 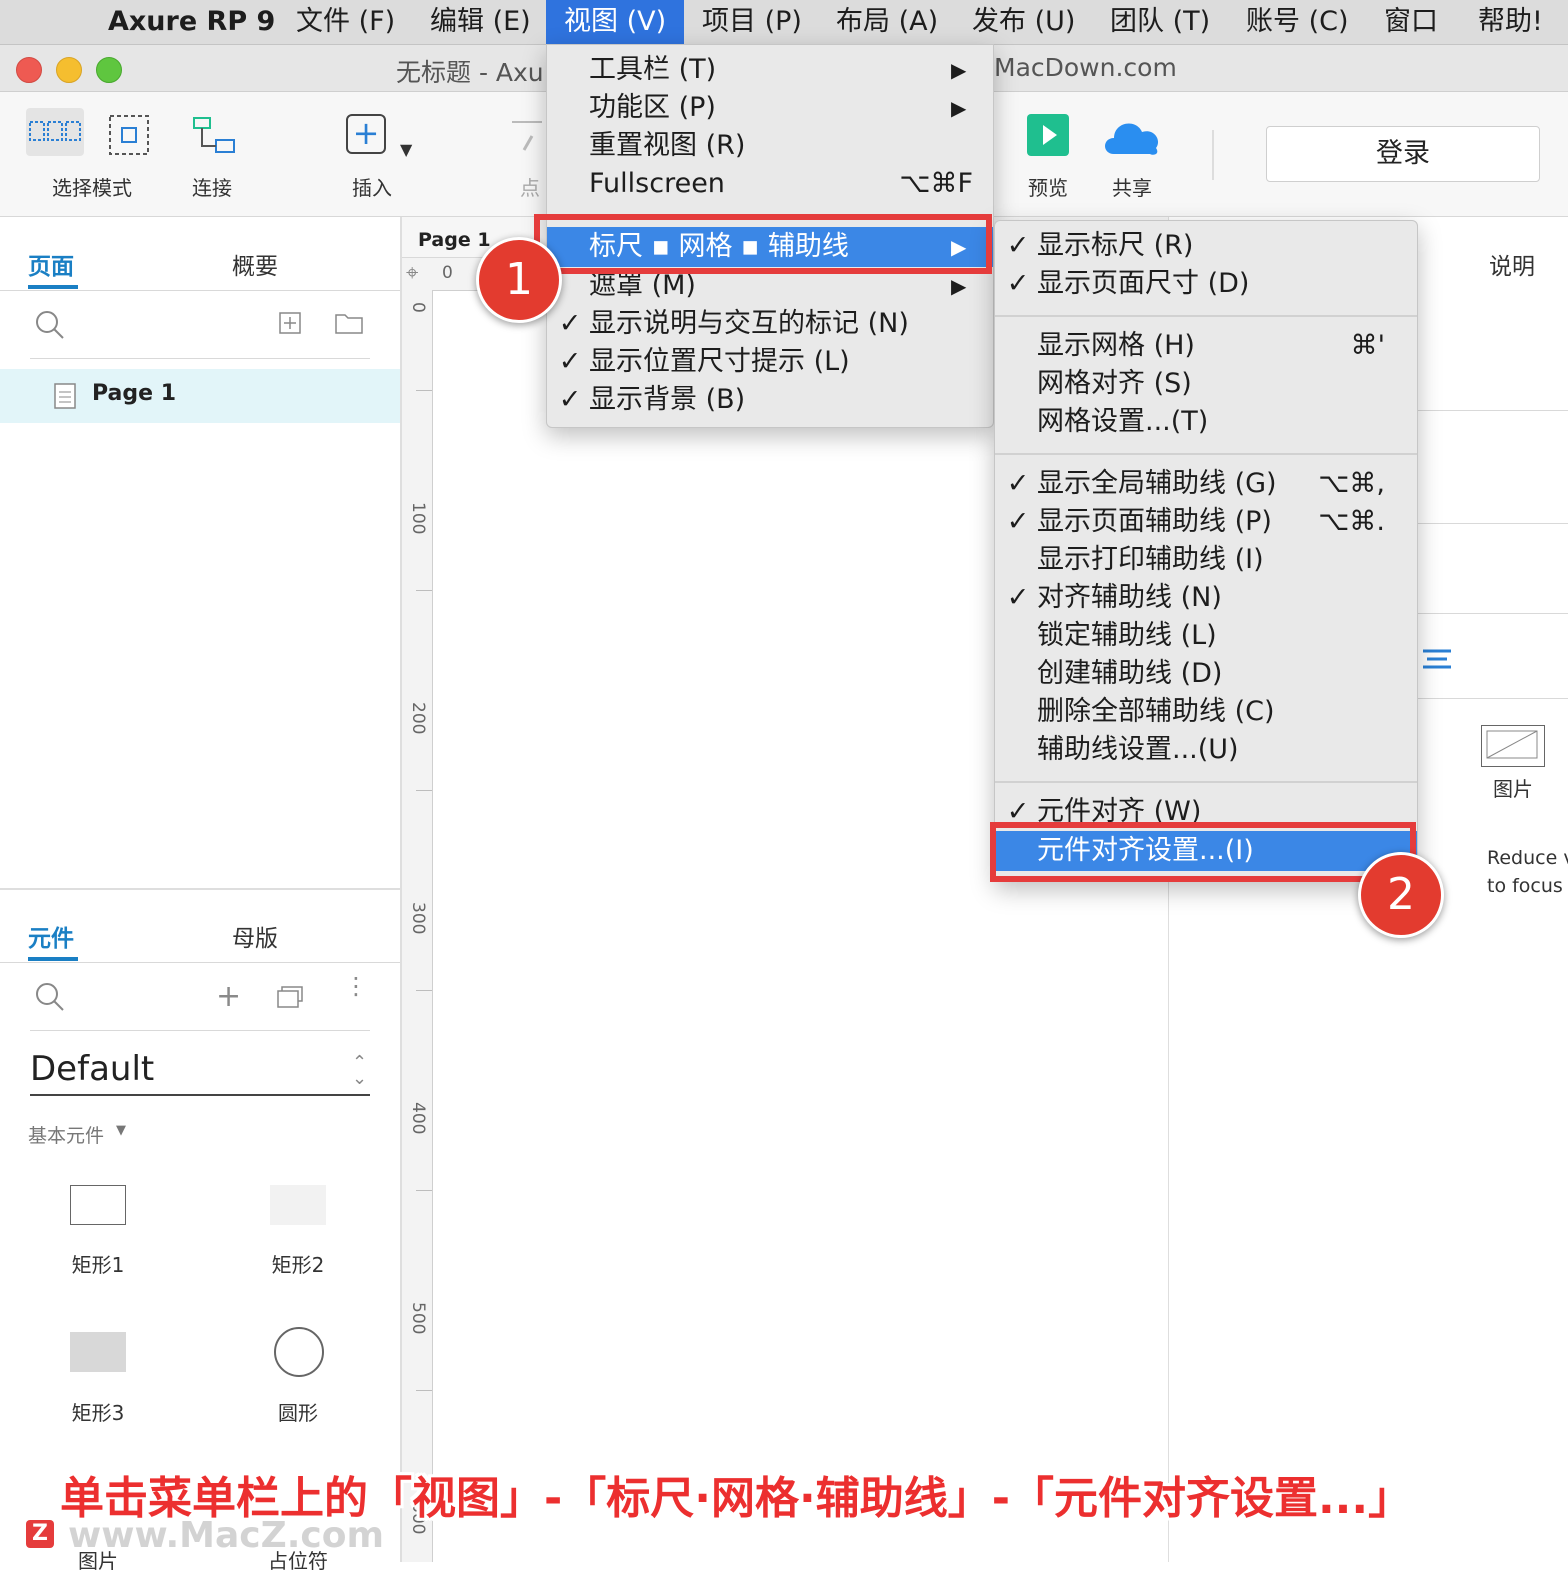 What do you see at coordinates (349, 325) in the screenshot?
I see `add-folder-icon` at bounding box center [349, 325].